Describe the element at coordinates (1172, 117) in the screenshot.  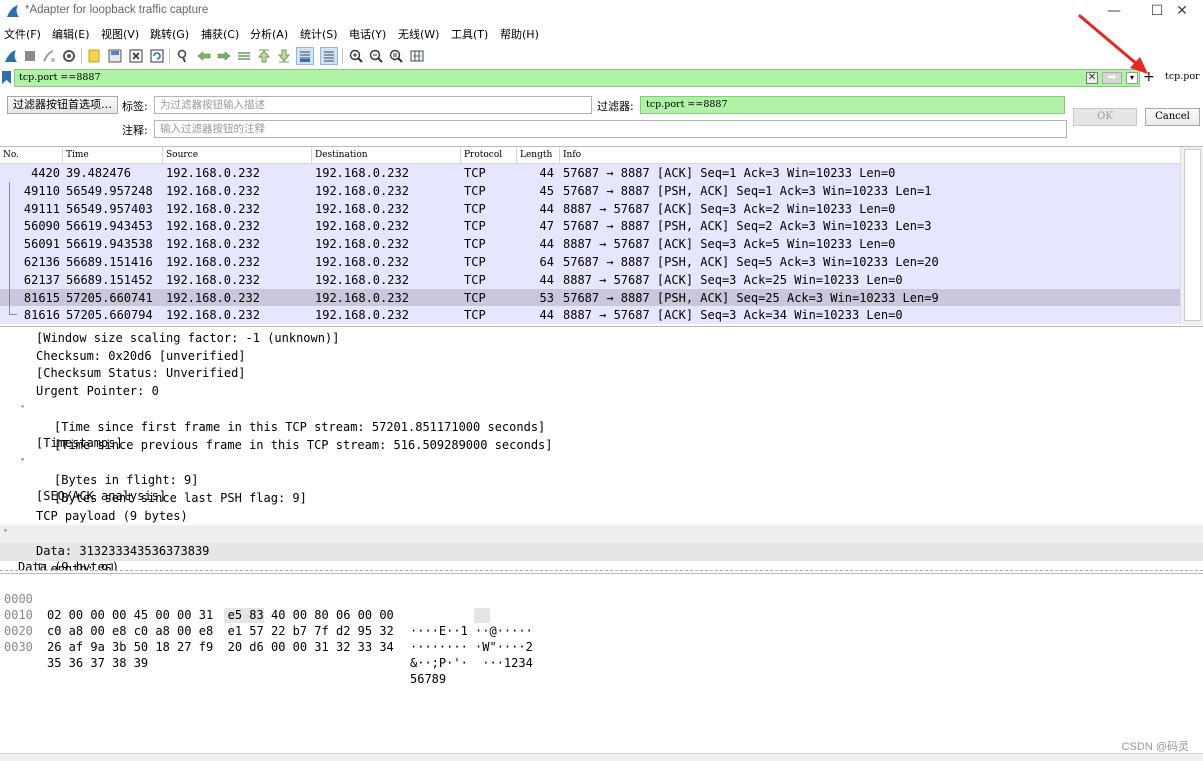
I see `cancel-button: Cancel` at that location.